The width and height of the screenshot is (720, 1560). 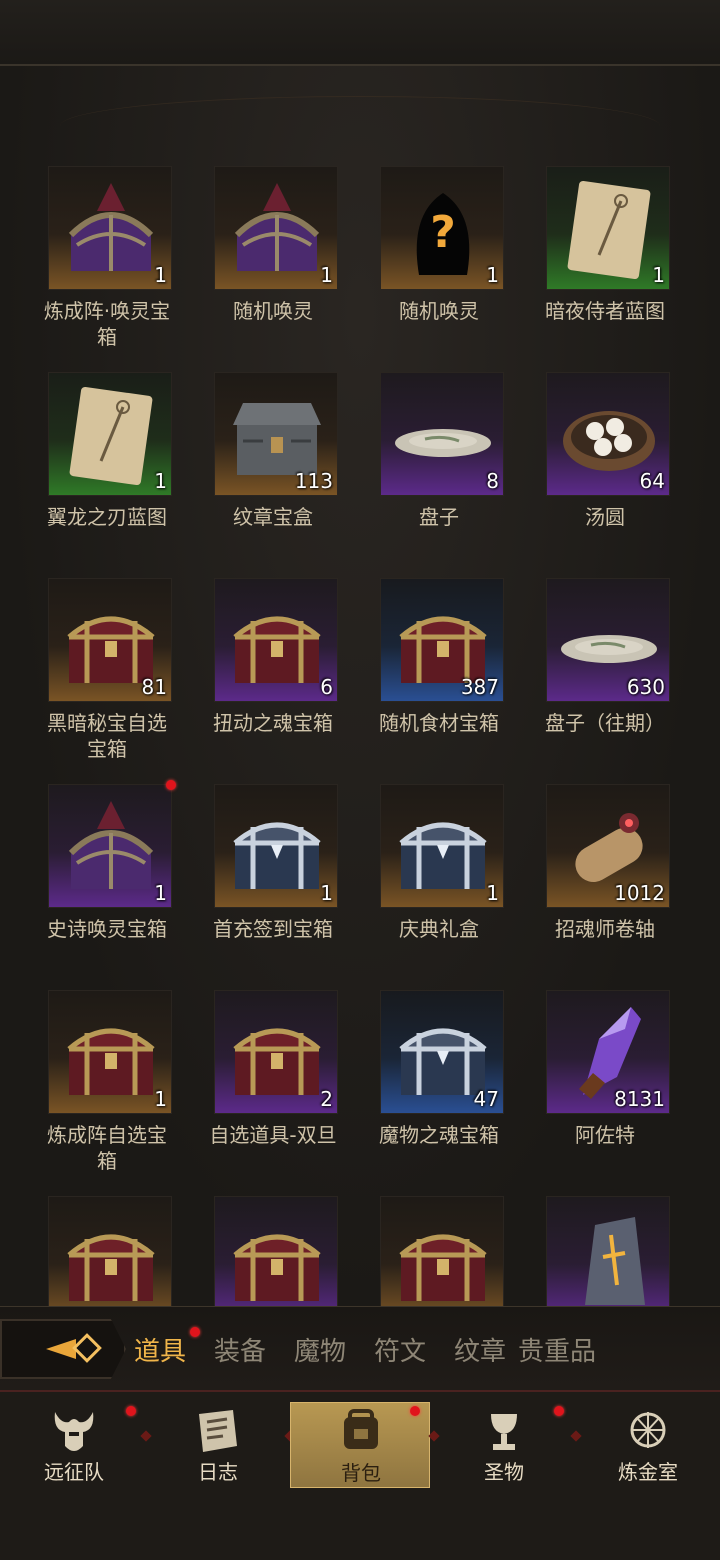 I want to click on item-tile: 6, so click(x=276, y=640).